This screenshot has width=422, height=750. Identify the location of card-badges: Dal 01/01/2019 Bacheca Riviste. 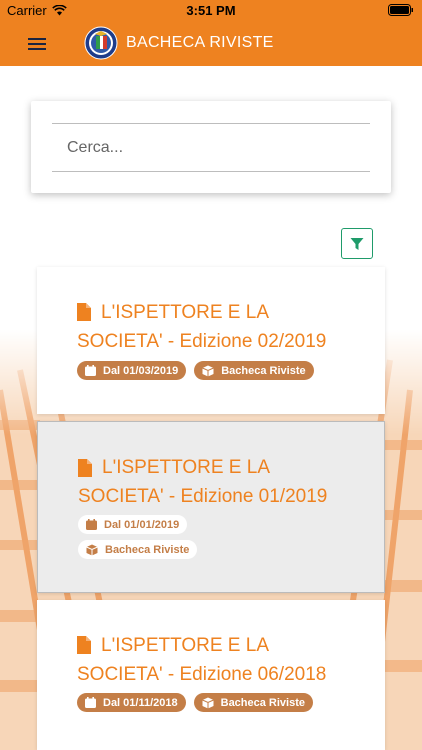
(178, 537).